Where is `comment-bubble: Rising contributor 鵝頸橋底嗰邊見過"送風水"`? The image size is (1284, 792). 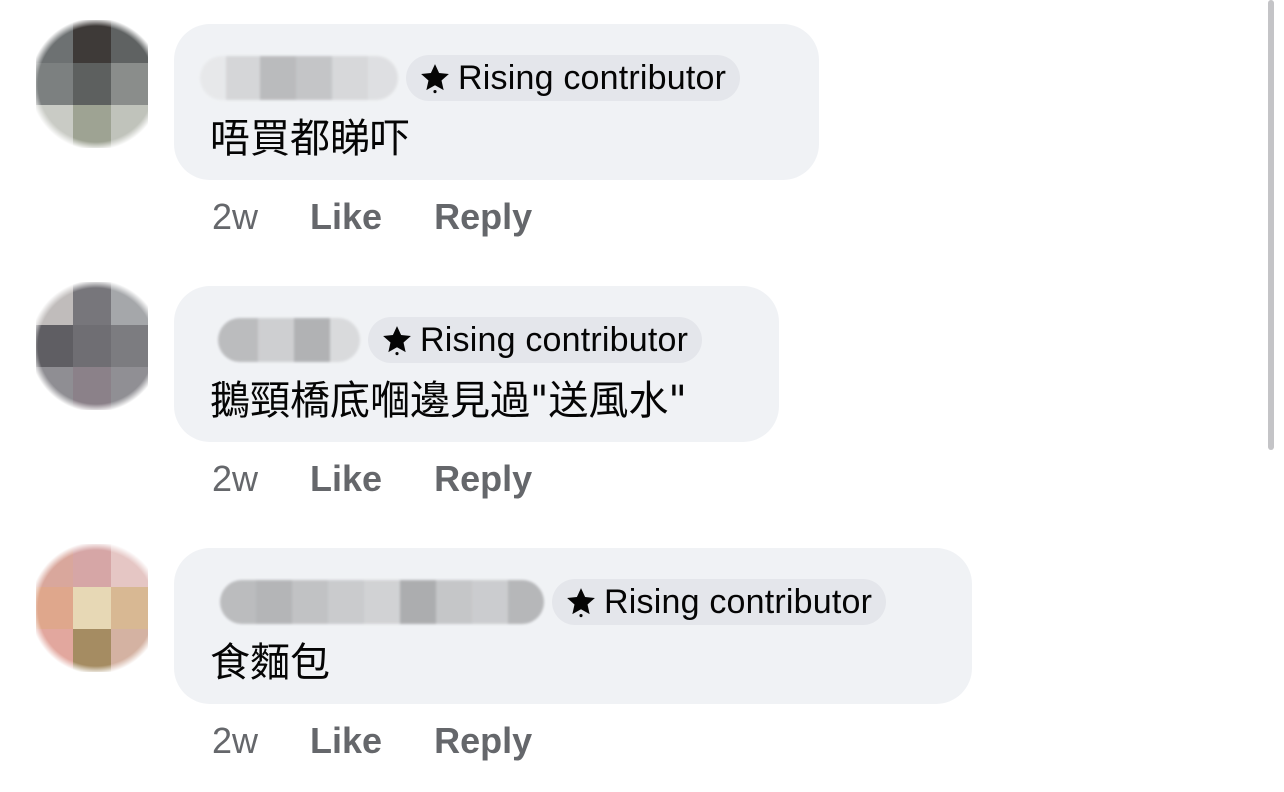
comment-bubble: Rising contributor 鵝頸橋底嗰邊見過"送風水" is located at coordinates (476, 364).